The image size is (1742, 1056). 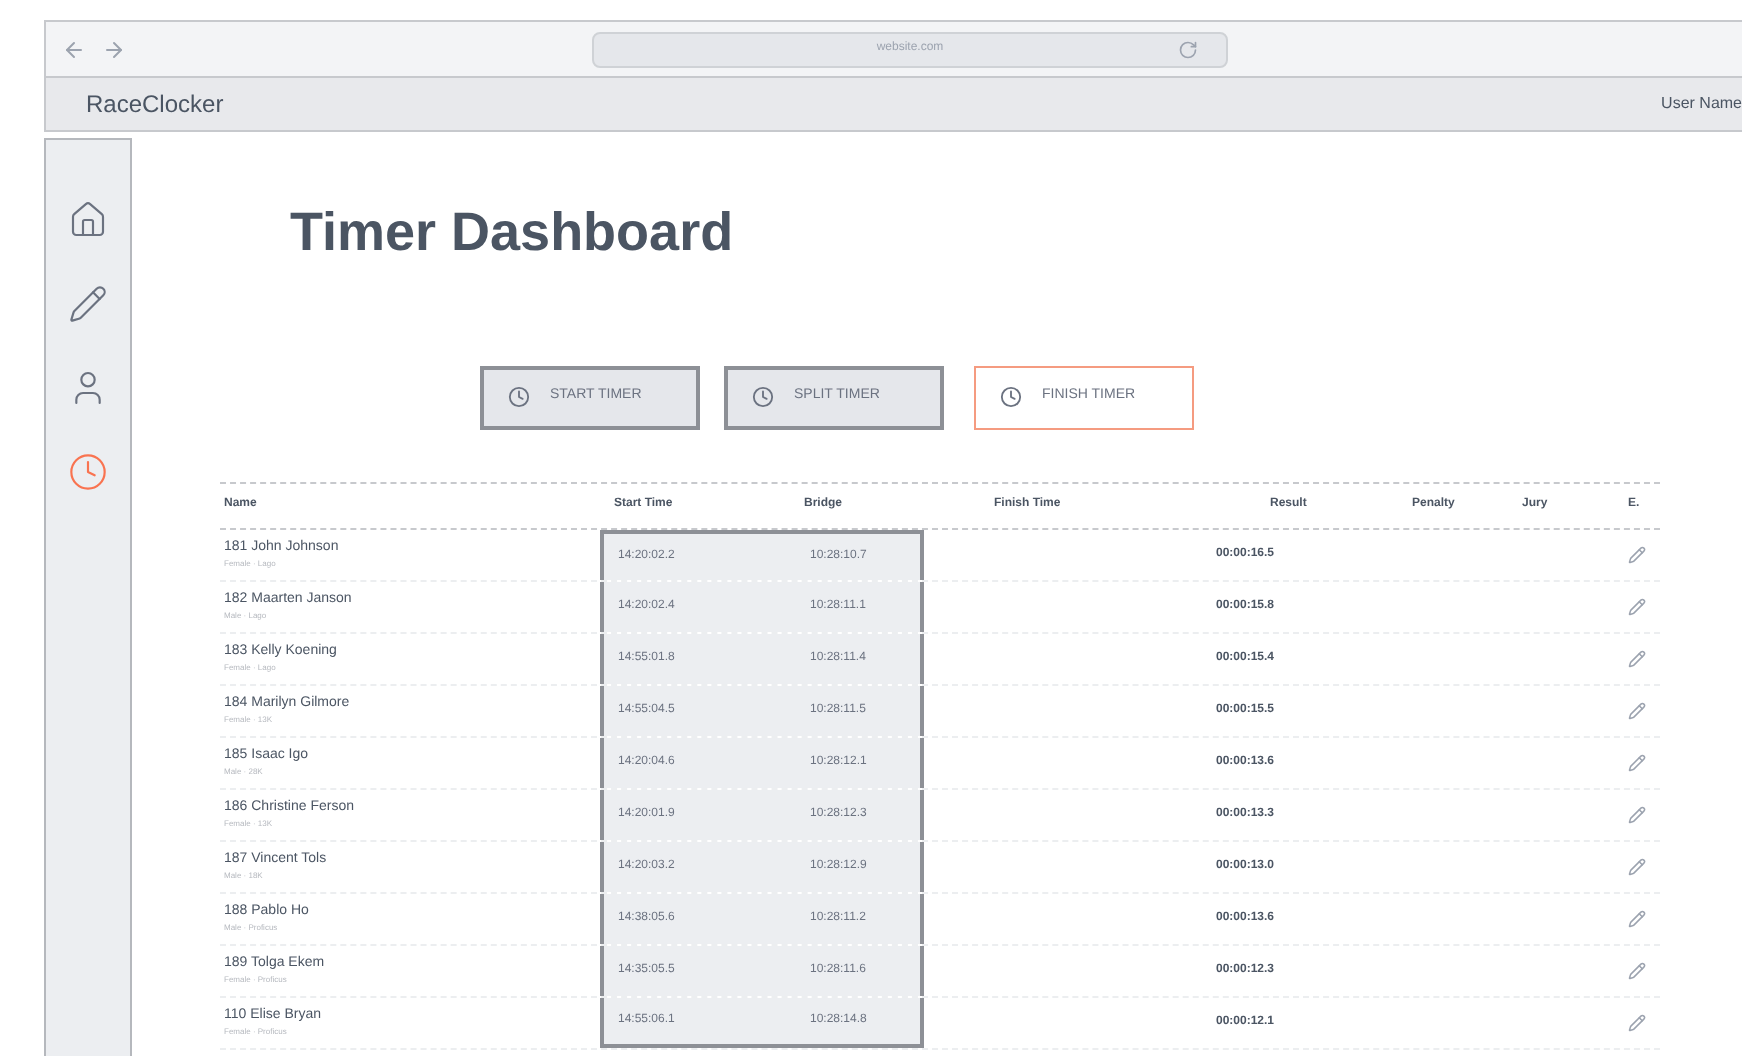 What do you see at coordinates (155, 105) in the screenshot?
I see `app-name: RaceClocker` at bounding box center [155, 105].